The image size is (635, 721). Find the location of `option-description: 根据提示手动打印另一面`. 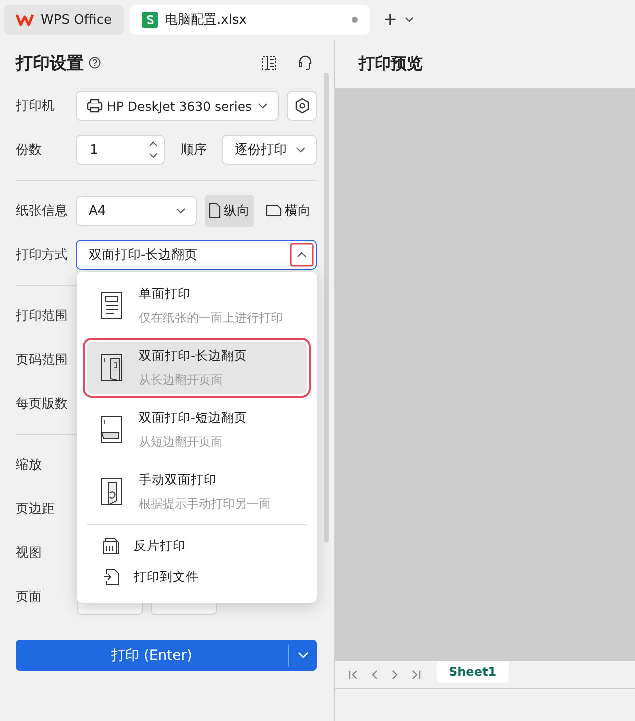

option-description: 根据提示手动打印另一面 is located at coordinates (205, 504).